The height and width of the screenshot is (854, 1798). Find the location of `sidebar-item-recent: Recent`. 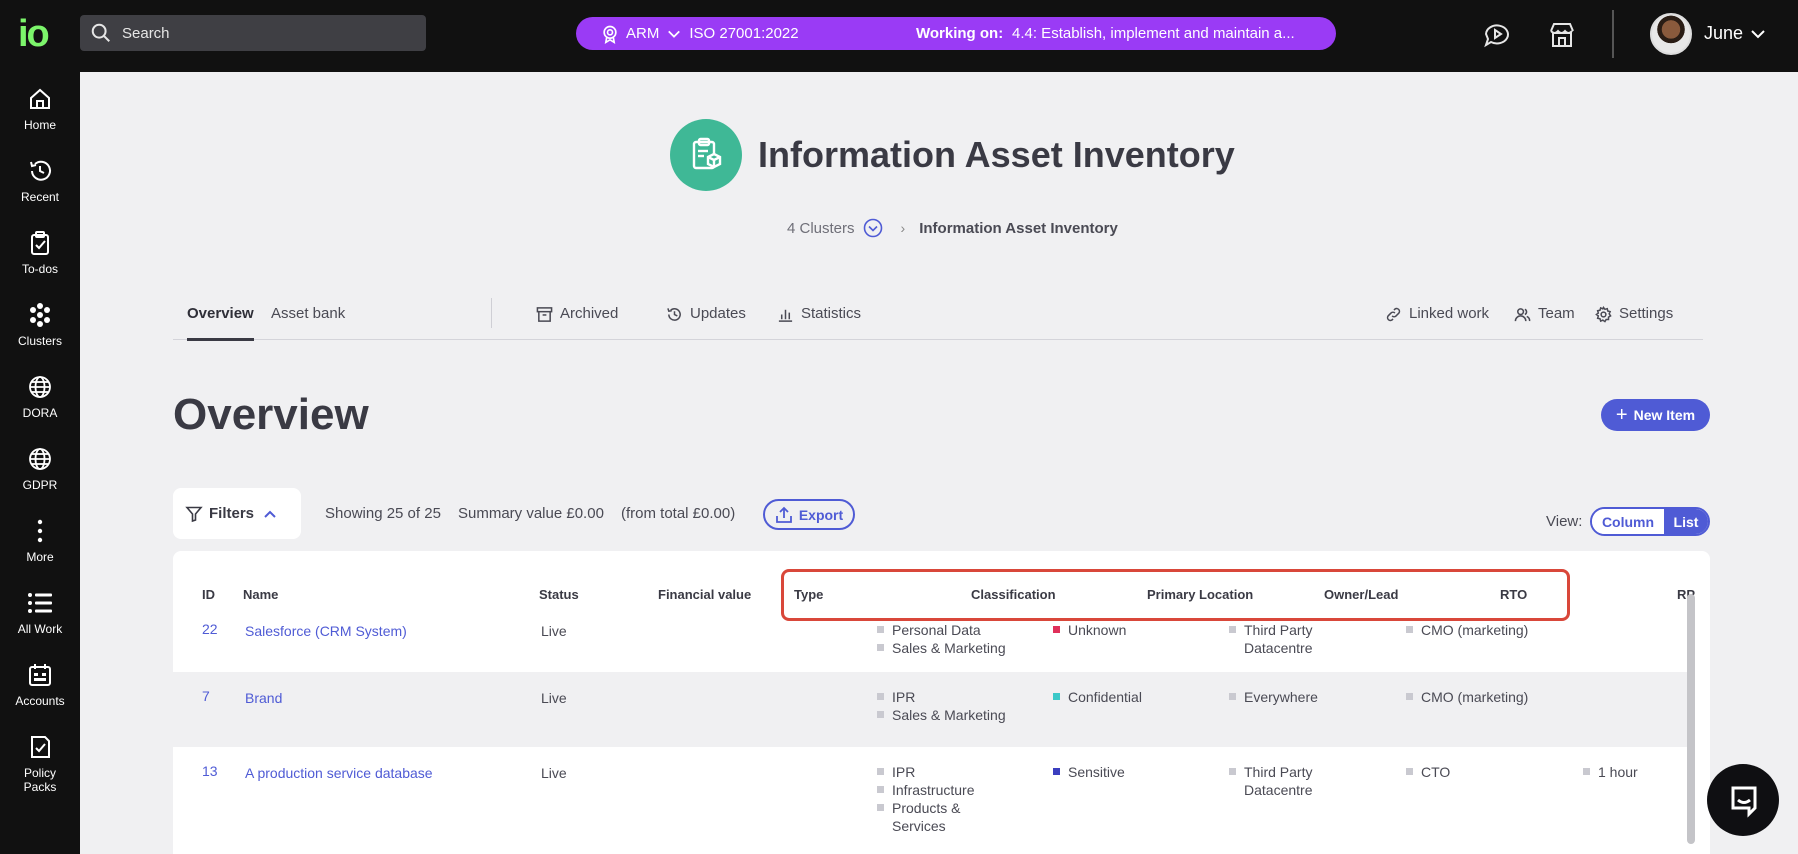

sidebar-item-recent: Recent is located at coordinates (40, 181).